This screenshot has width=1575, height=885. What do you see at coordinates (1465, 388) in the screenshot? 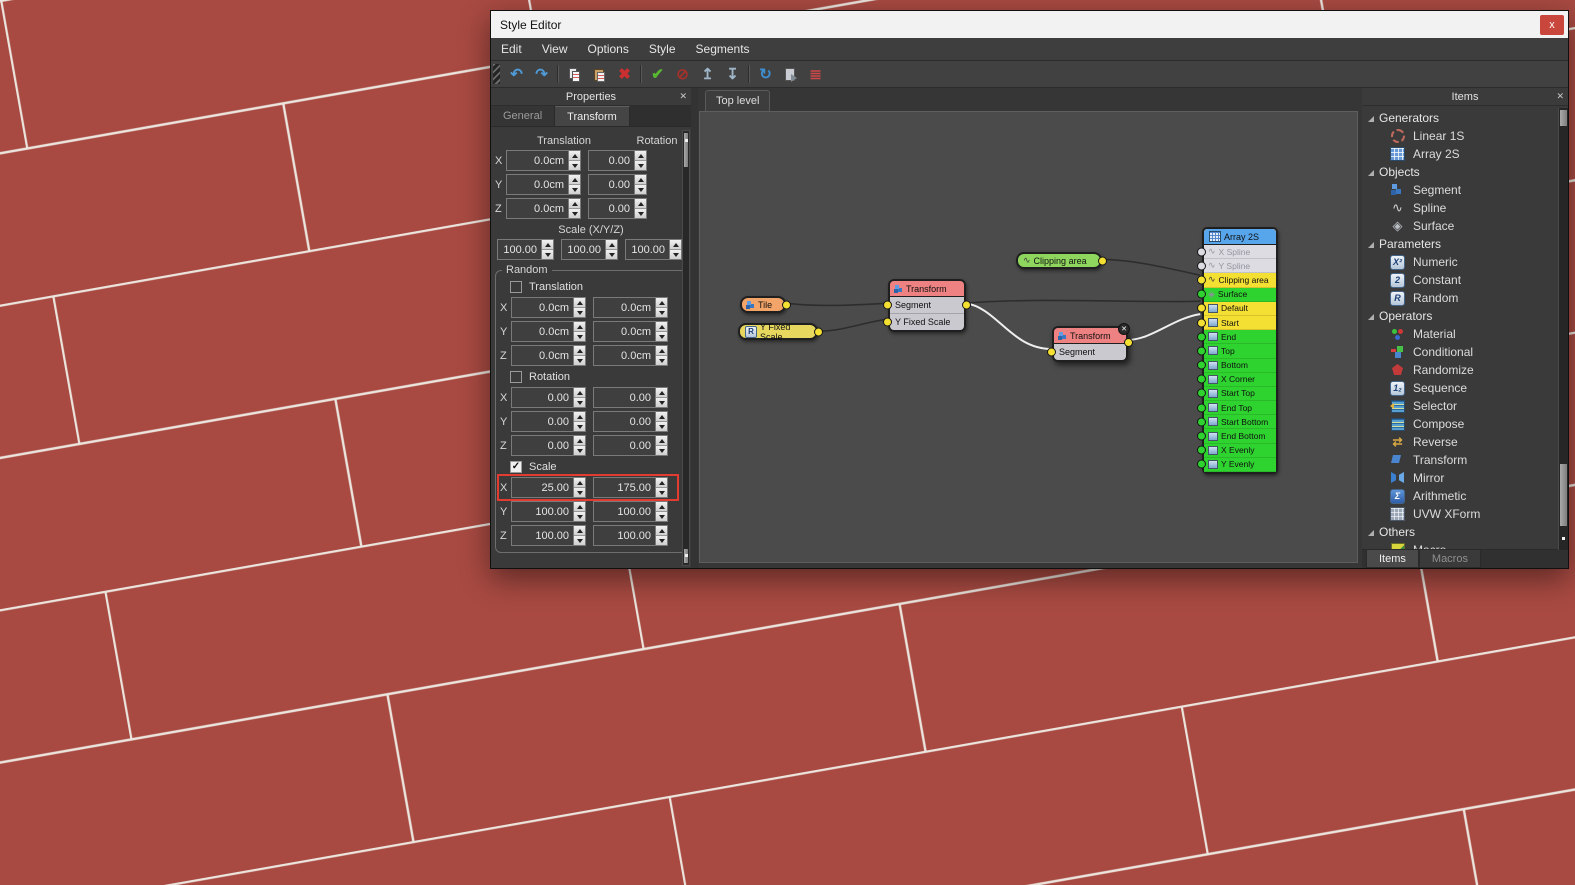
I see `item-sequence: 1₂ Sequence` at bounding box center [1465, 388].